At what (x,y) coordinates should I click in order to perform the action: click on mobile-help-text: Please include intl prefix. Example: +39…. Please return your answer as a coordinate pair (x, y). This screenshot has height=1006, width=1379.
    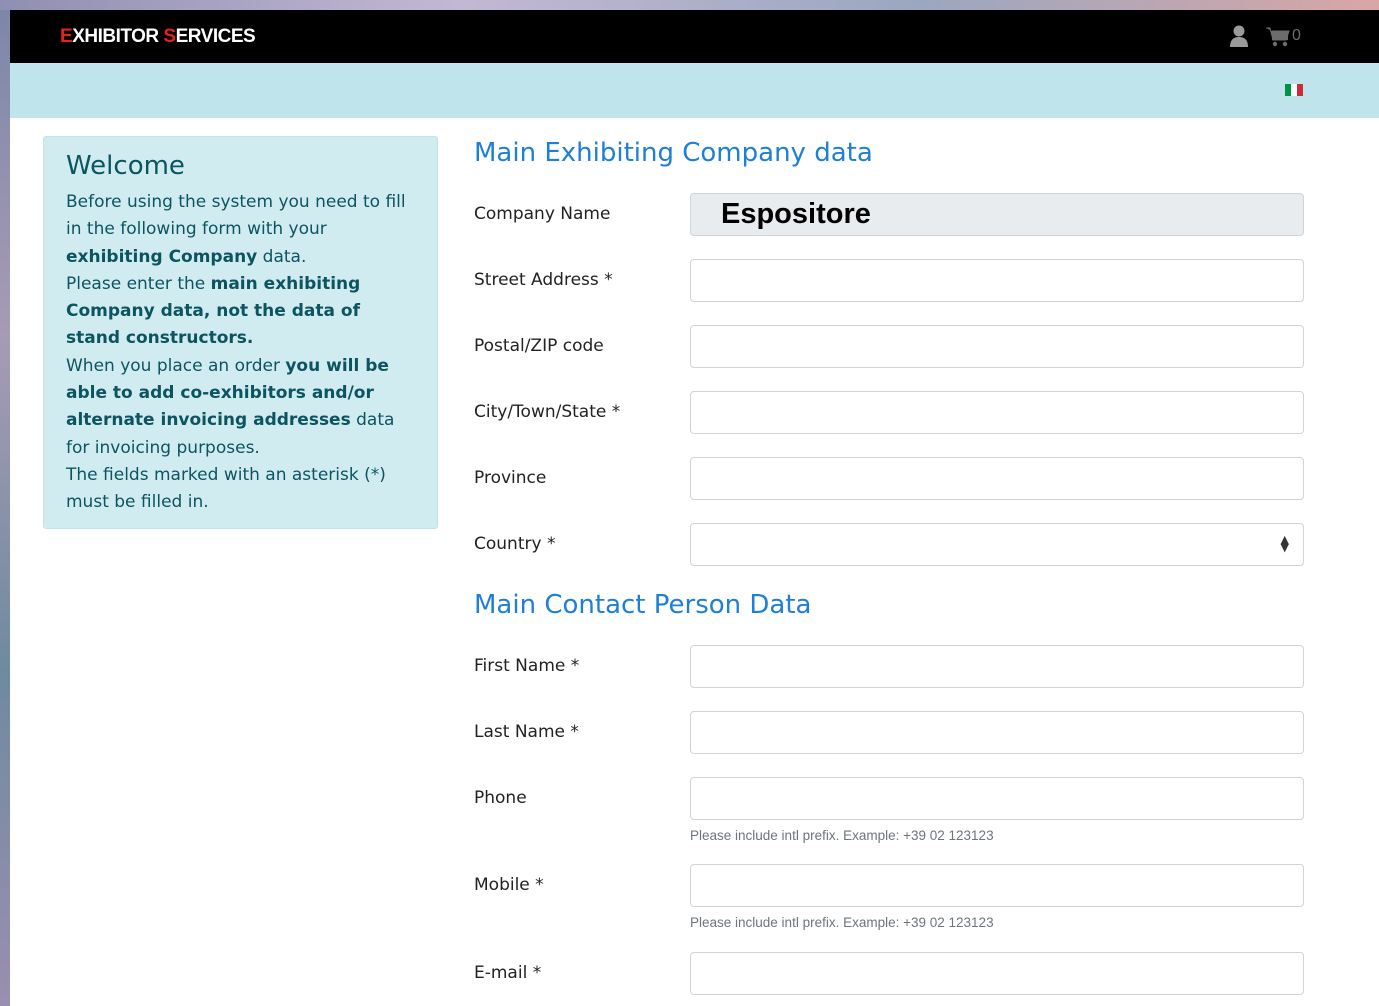
    Looking at the image, I should click on (842, 922).